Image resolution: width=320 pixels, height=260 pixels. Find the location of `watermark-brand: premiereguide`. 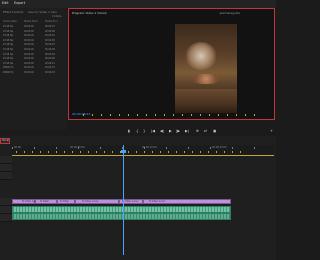

watermark-brand: premiereguide is located at coordinates (229, 13).